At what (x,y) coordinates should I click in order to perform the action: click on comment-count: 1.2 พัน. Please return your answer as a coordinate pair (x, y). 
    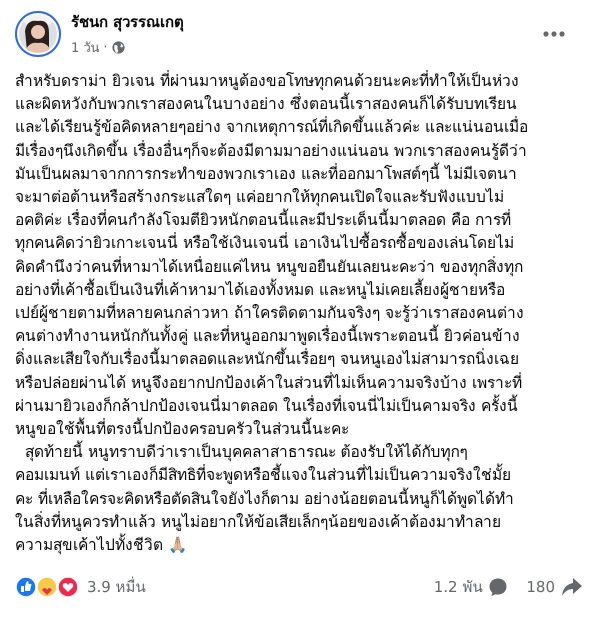
    Looking at the image, I should click on (458, 587).